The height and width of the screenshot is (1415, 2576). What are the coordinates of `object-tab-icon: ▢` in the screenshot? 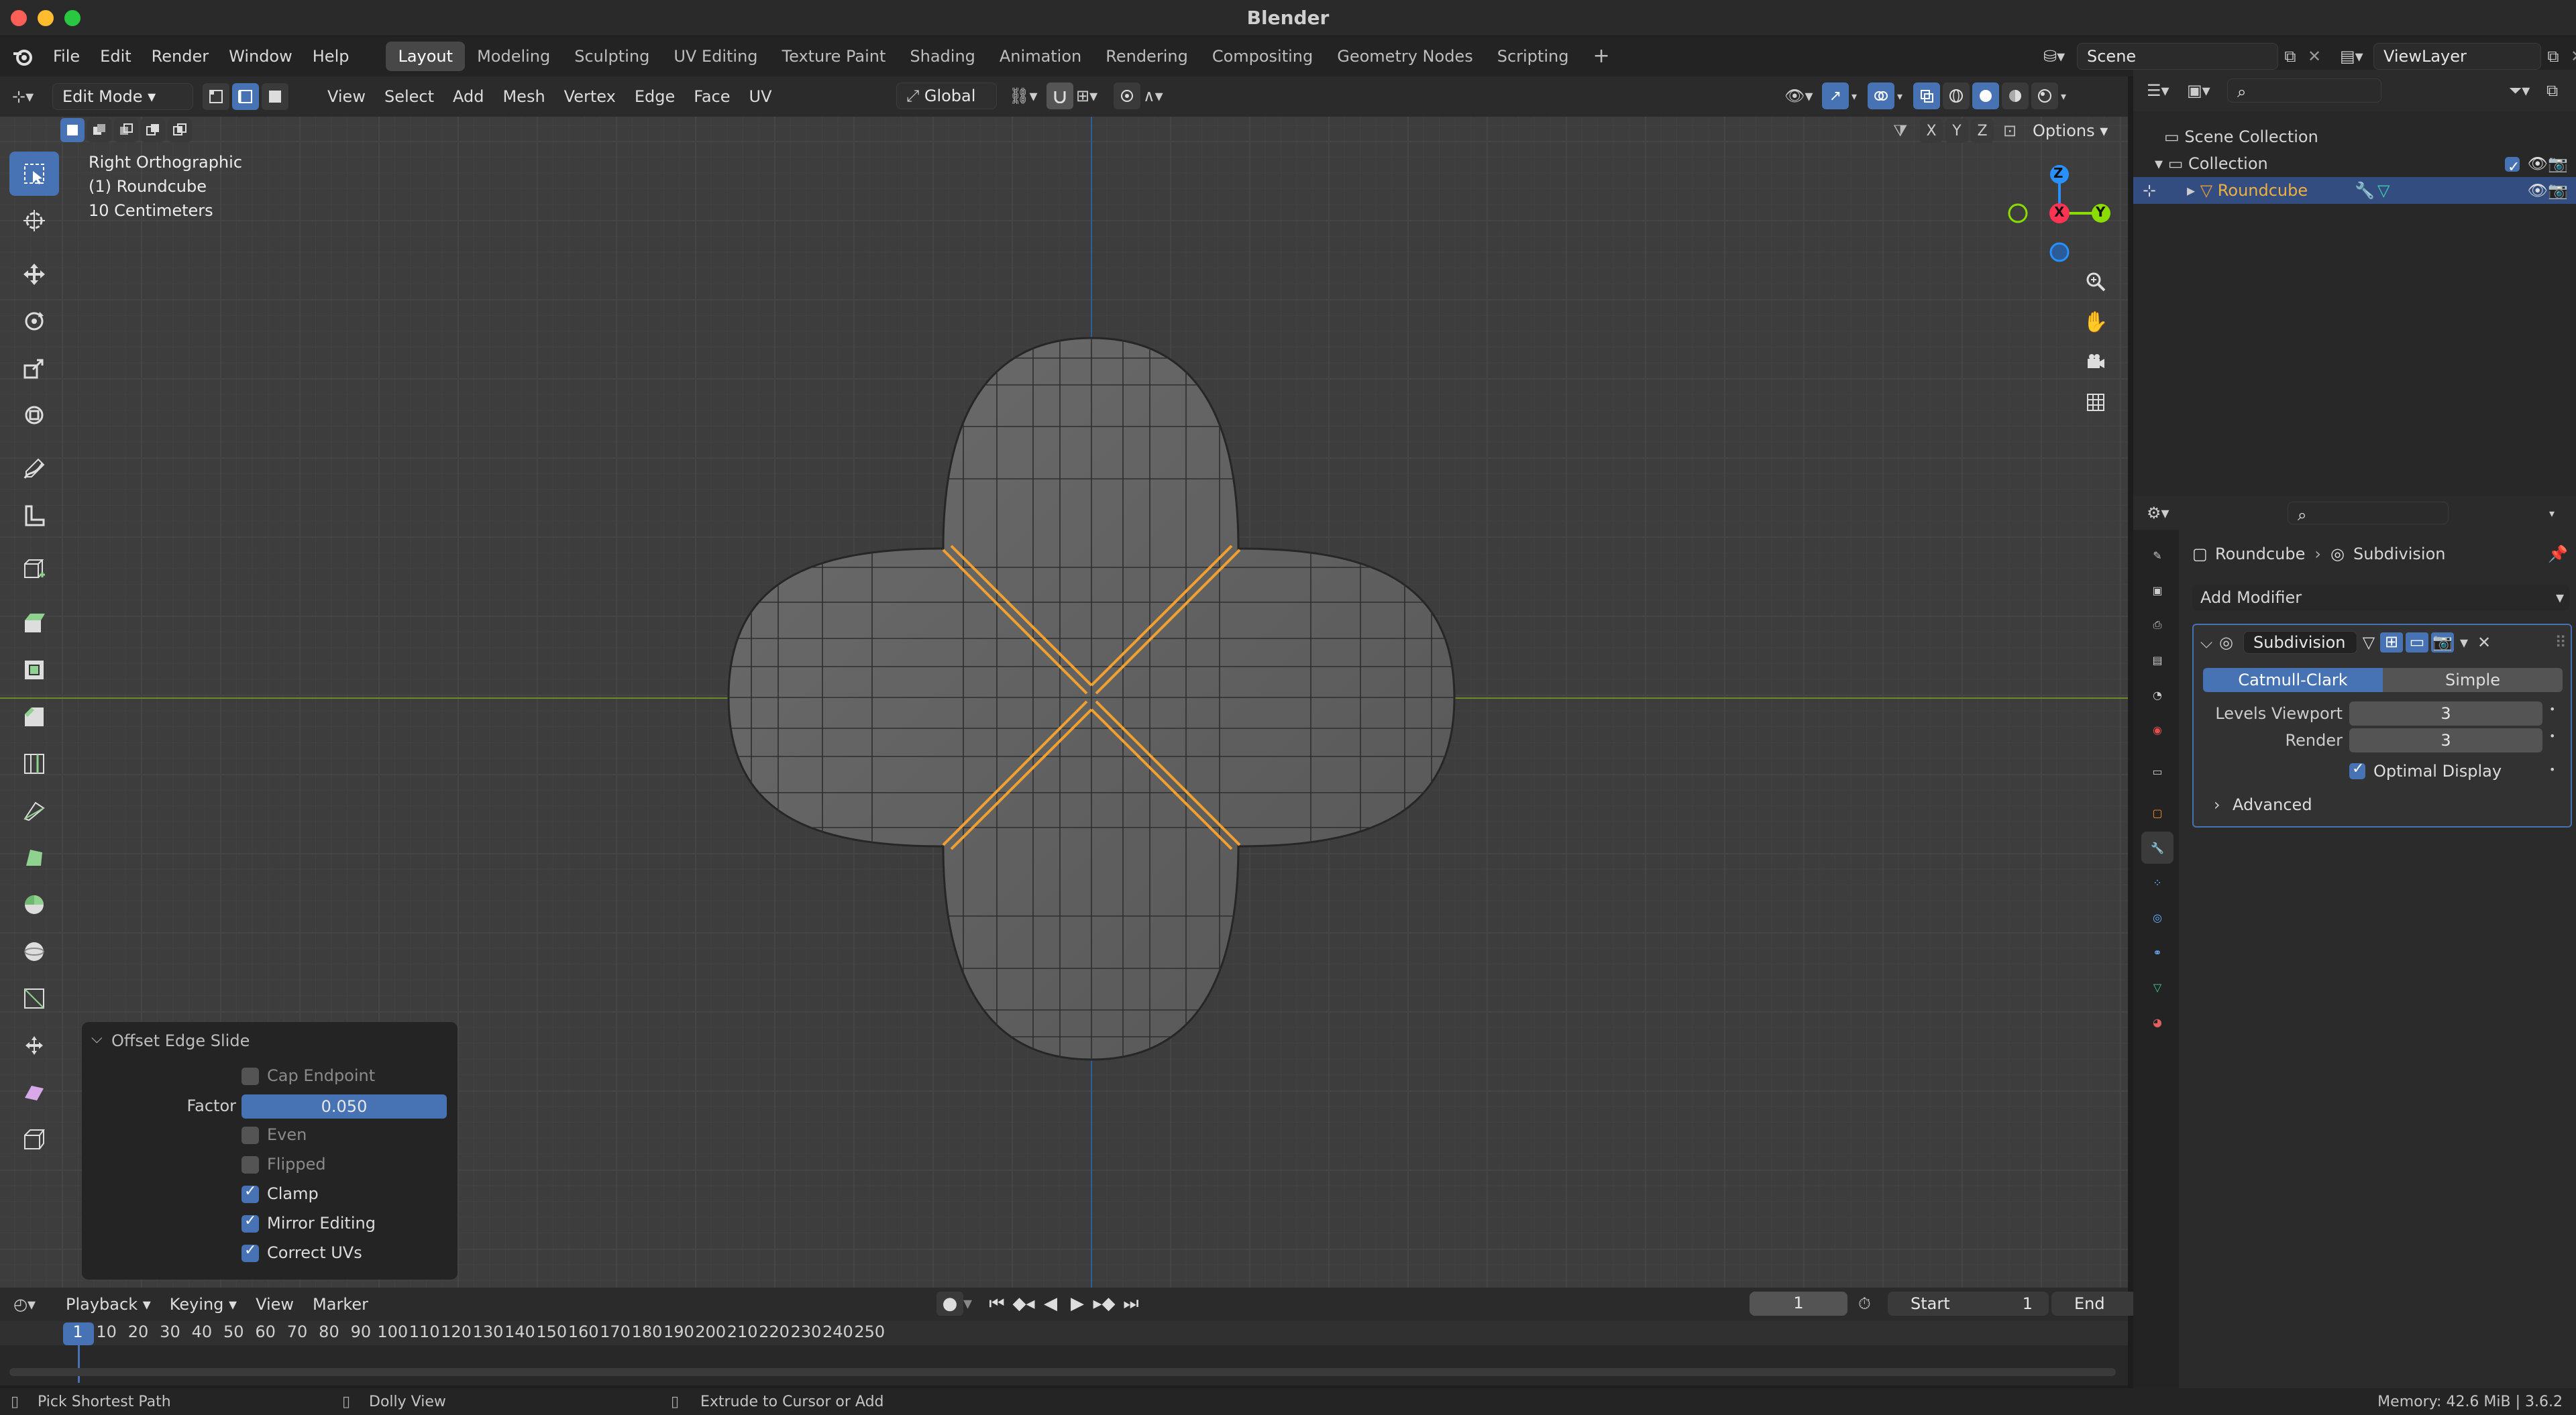 It's located at (2157, 813).